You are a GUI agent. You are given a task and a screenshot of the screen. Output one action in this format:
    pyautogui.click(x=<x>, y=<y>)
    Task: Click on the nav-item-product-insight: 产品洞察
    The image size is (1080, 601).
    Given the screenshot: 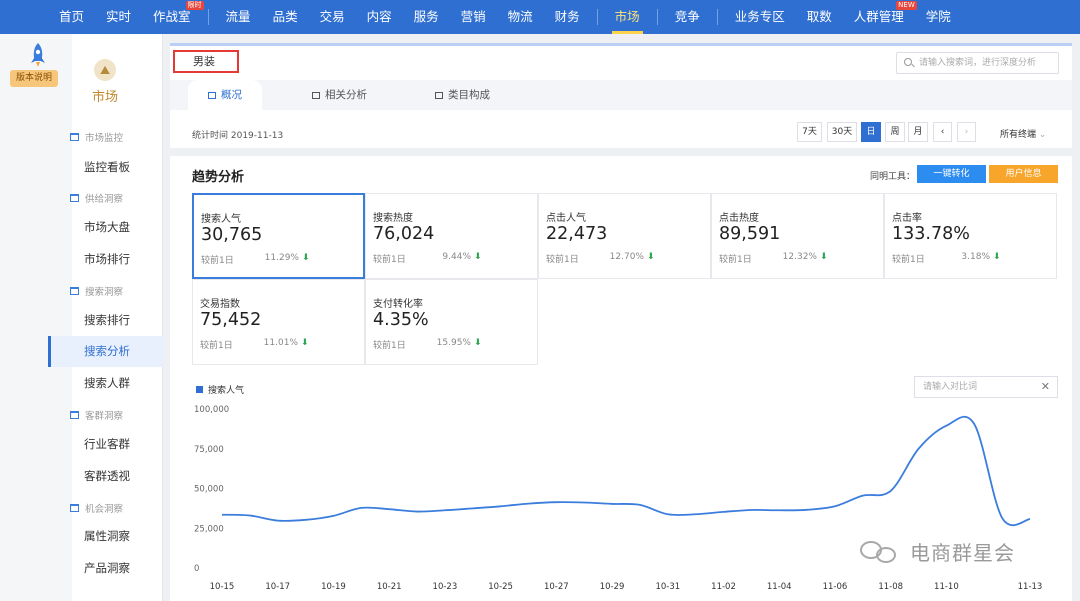 What is the action you would take?
    pyautogui.click(x=105, y=568)
    